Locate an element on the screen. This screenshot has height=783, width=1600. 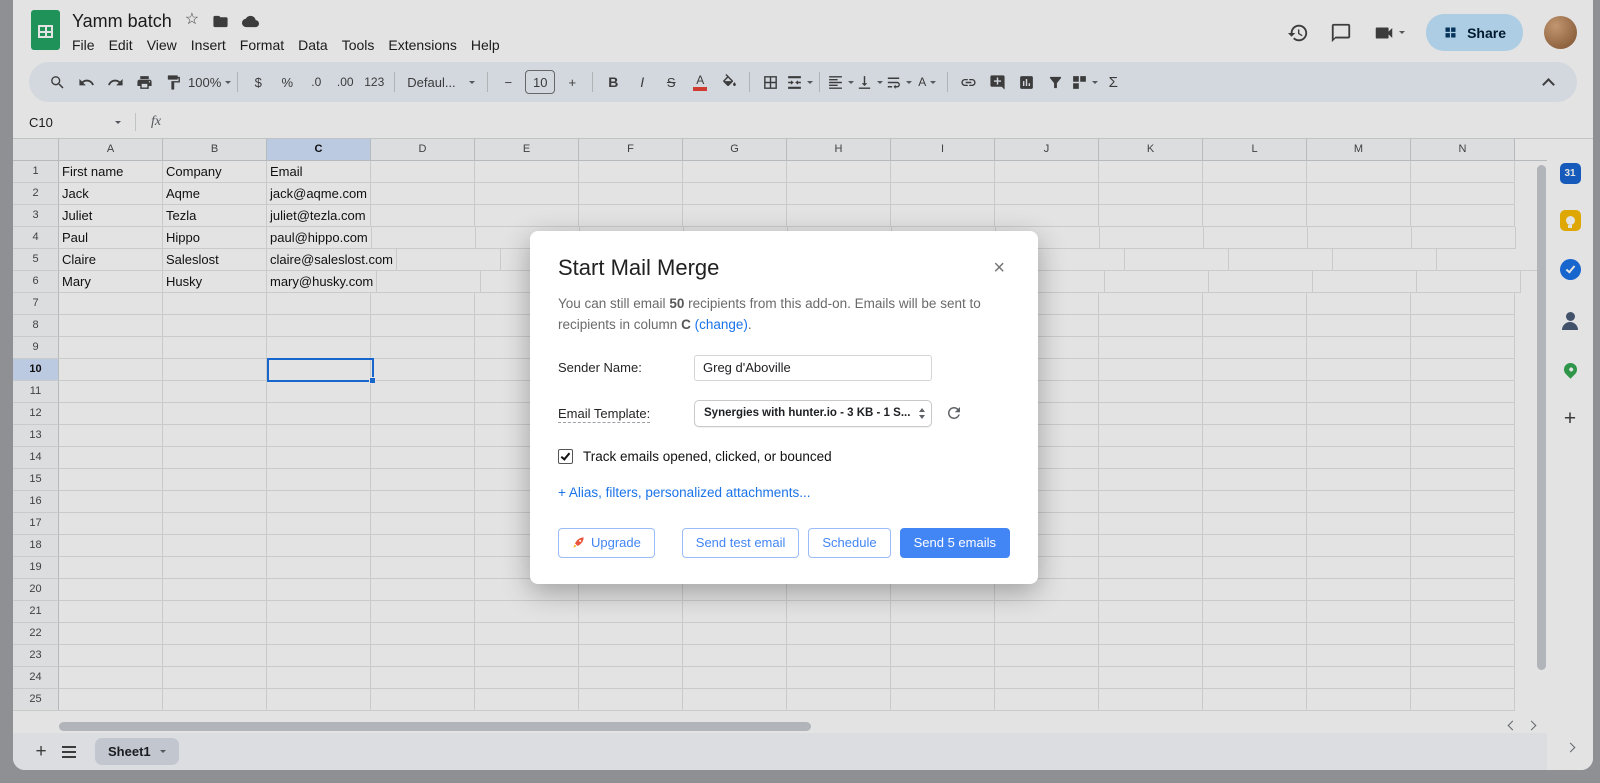
recipients-remaining-count: 50 is located at coordinates (677, 303).